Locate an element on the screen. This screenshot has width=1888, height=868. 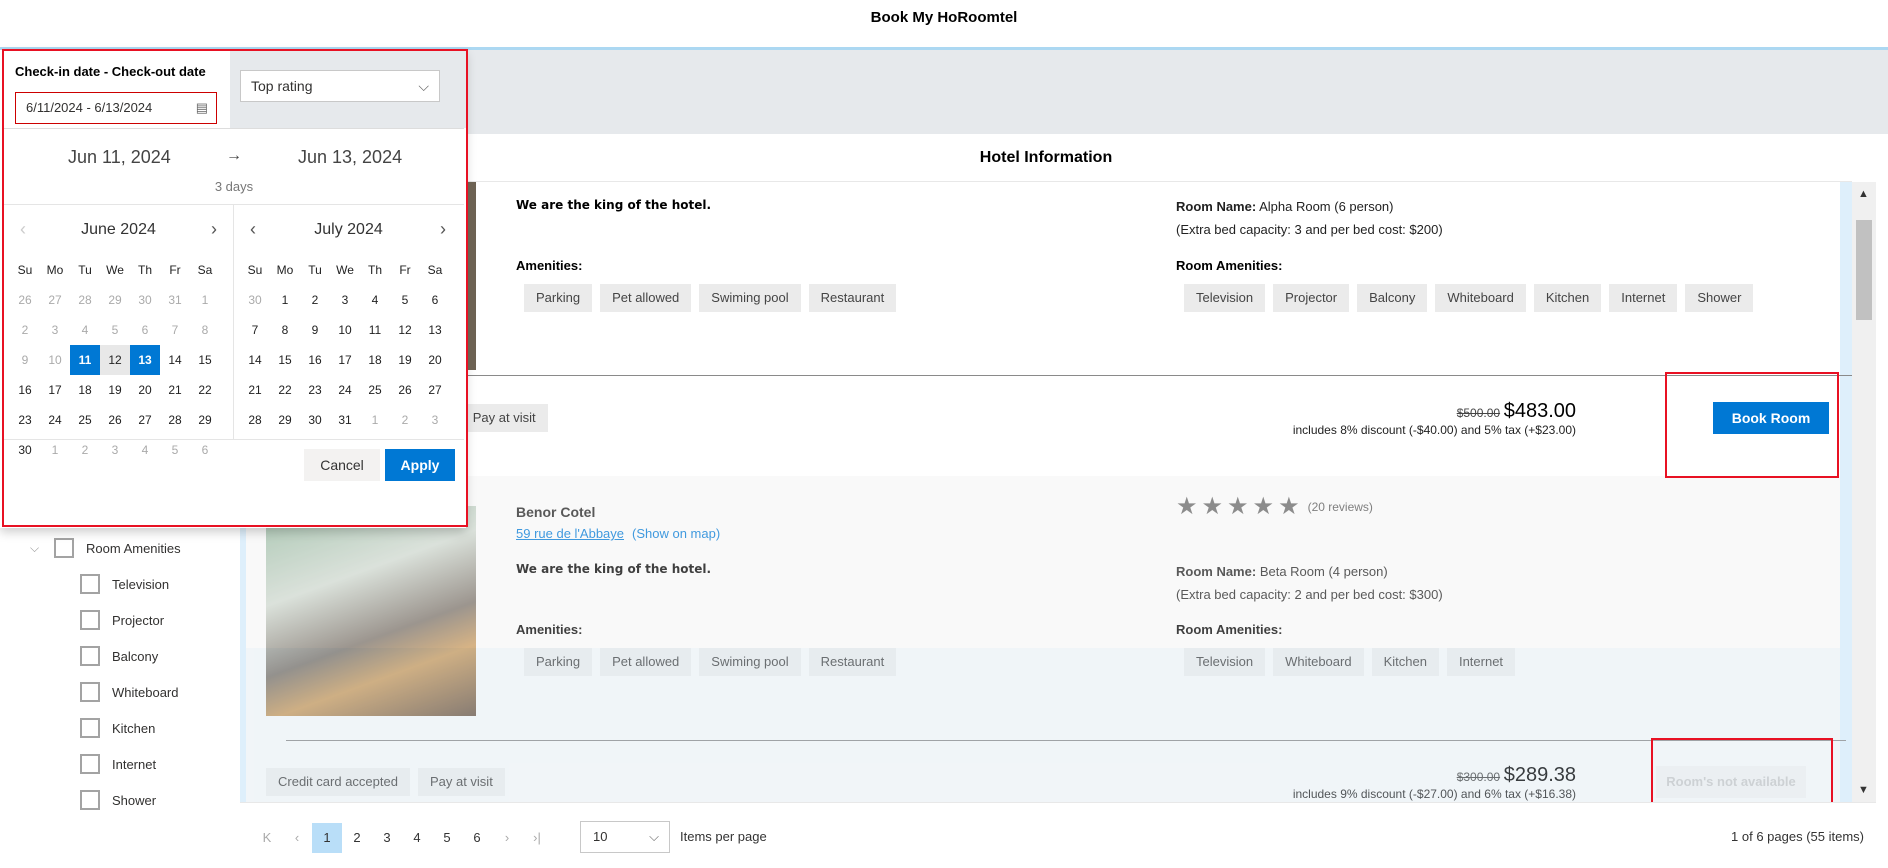
last-page-icon: ›| is located at coordinates (537, 838).